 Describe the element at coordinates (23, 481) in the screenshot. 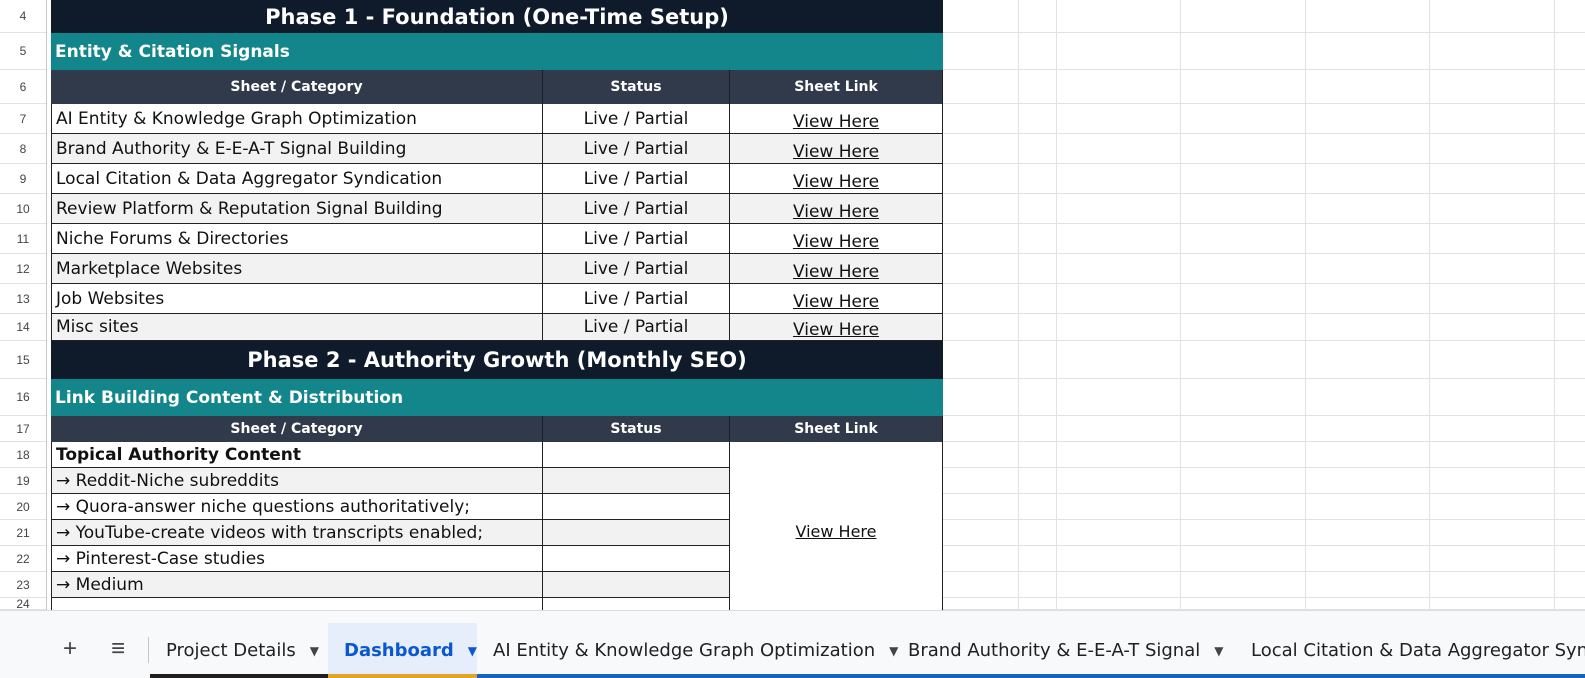

I see `row-number: 19` at that location.